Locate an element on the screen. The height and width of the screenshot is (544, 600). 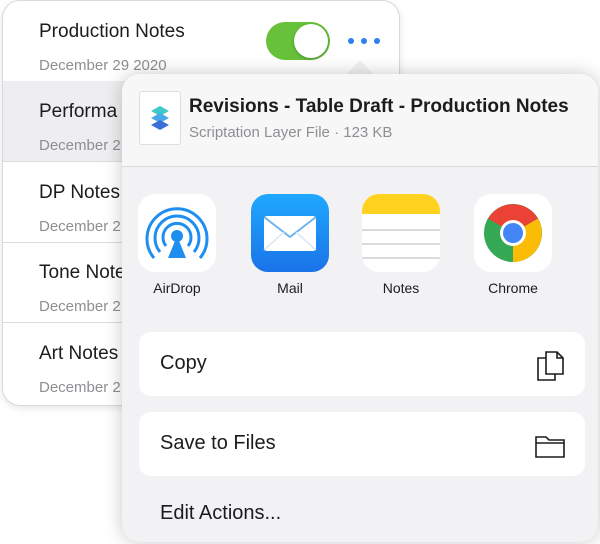
note-title: Production Notes is located at coordinates (112, 31).